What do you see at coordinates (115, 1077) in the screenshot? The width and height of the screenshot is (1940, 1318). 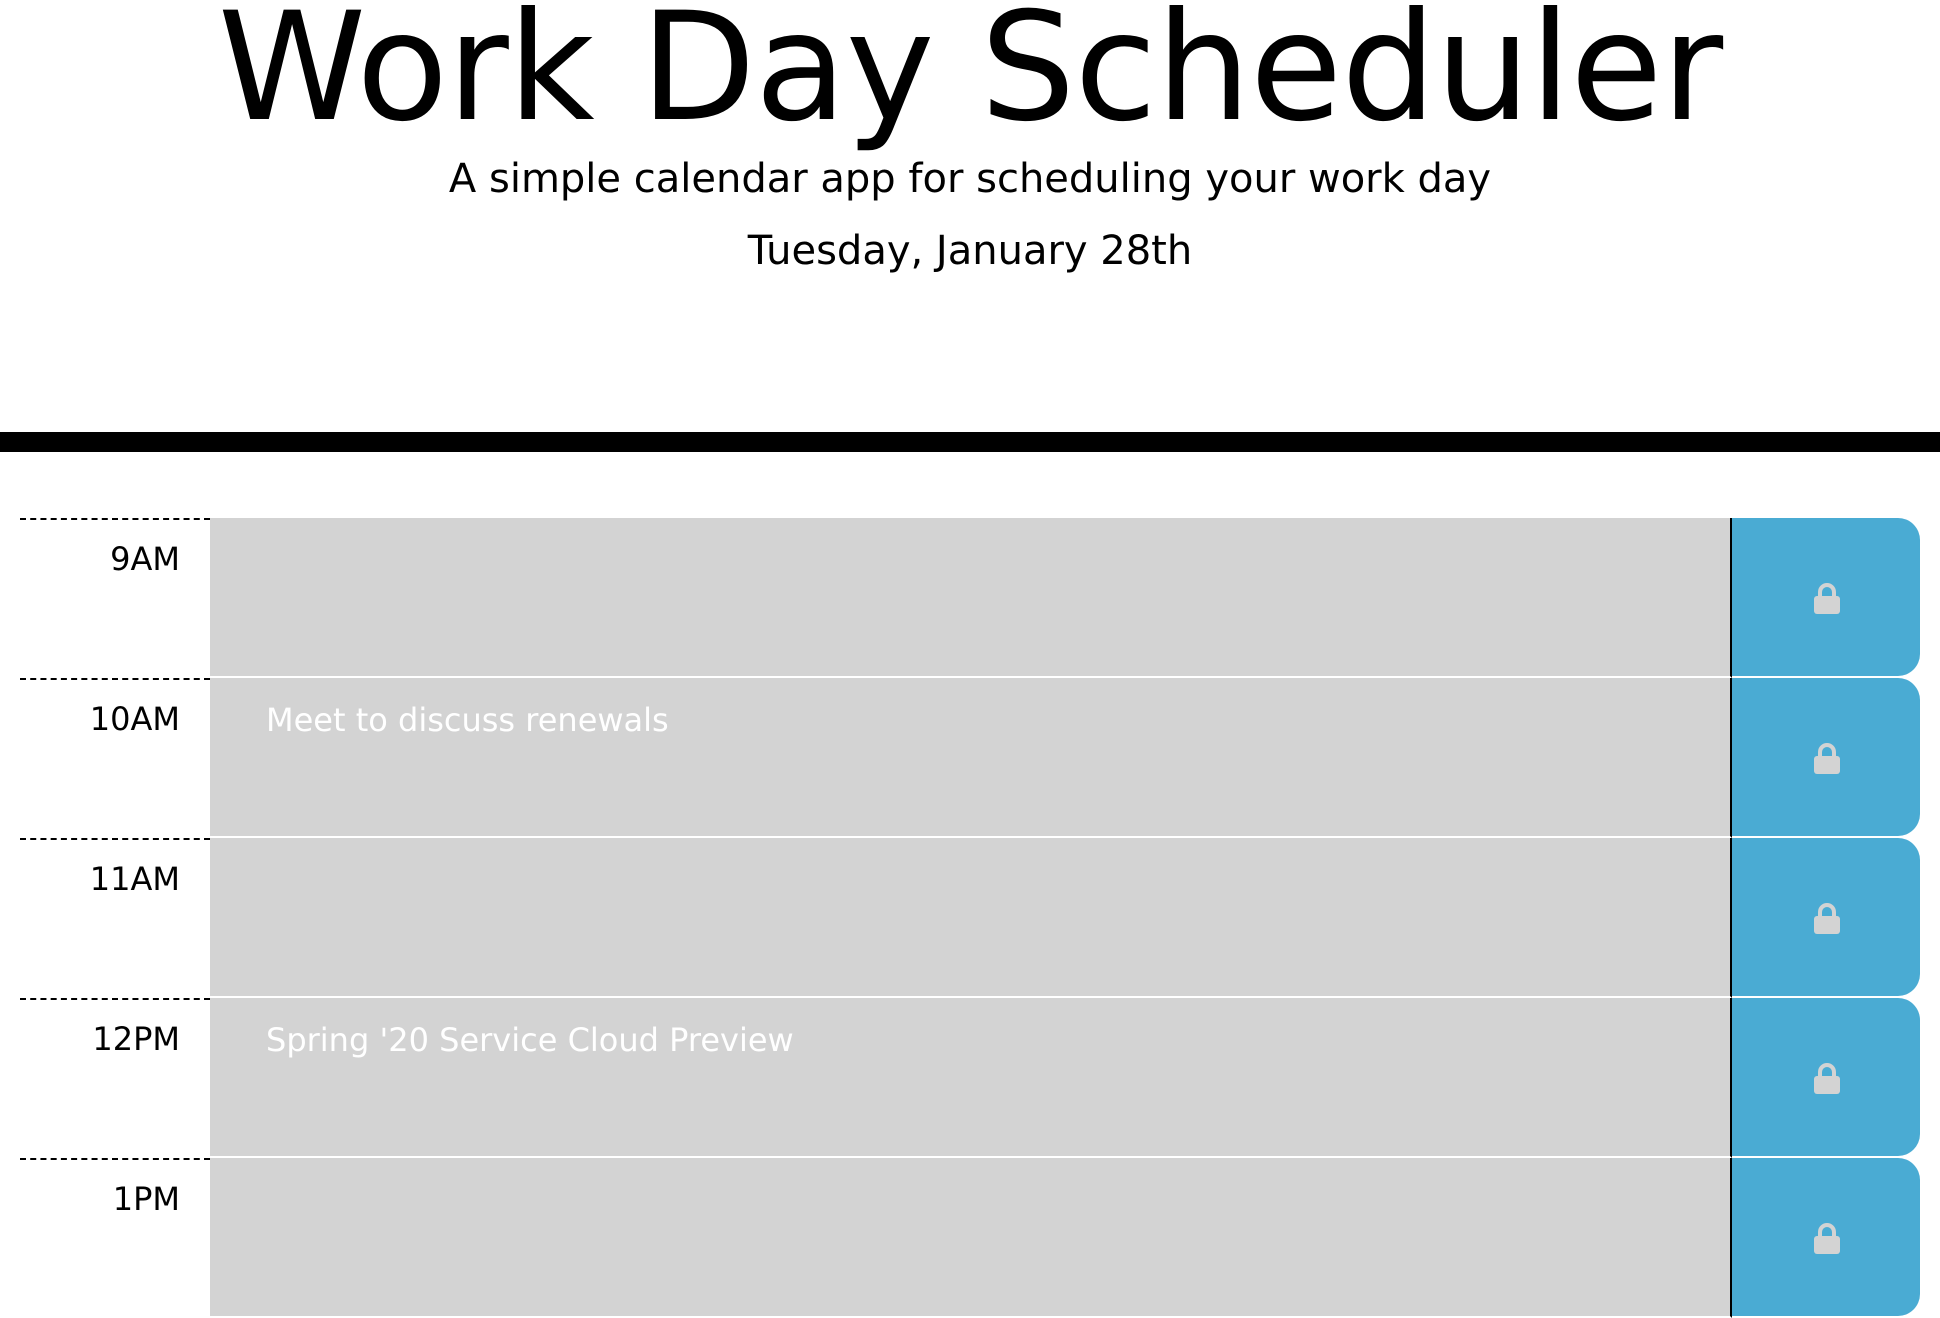 I see `hour-label: 12PM` at bounding box center [115, 1077].